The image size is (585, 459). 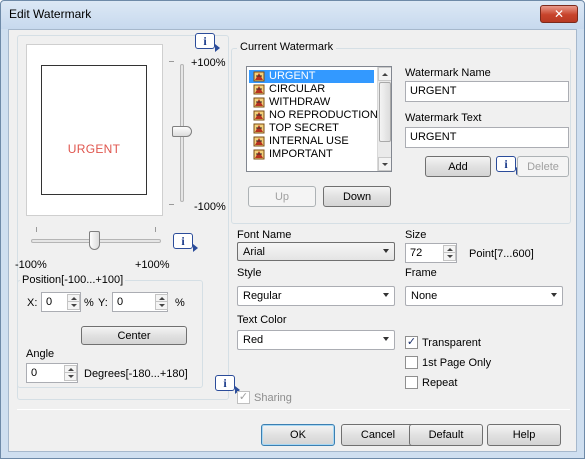 I want to click on watermark-list-item: TOP SECRET, so click(x=311, y=128).